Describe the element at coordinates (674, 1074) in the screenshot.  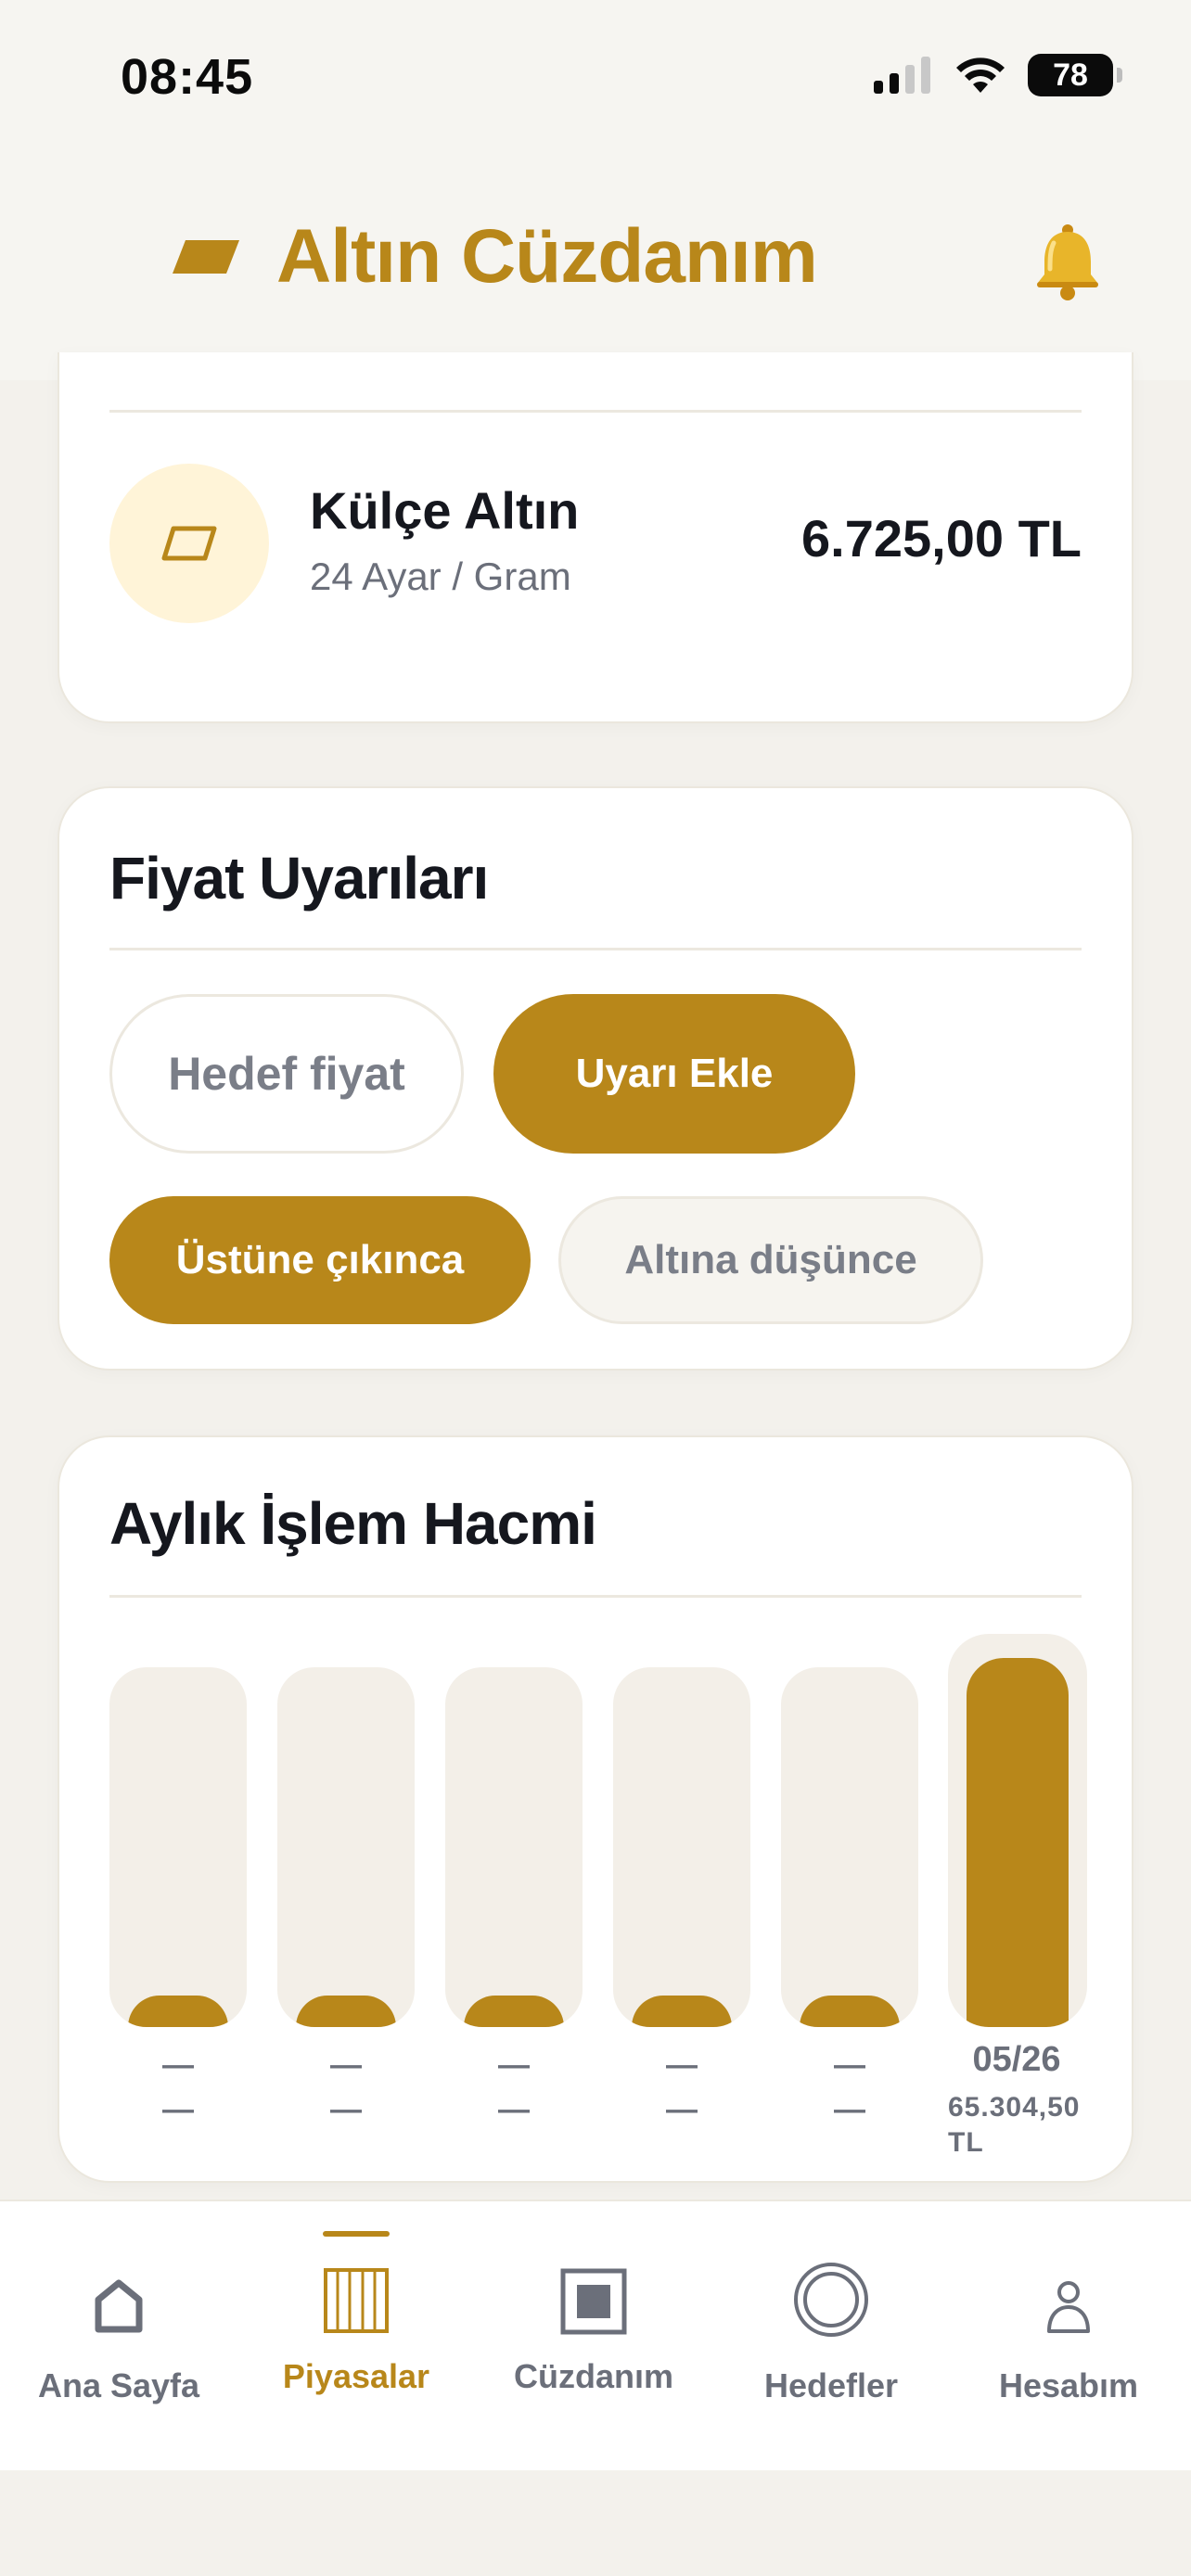
I see `add-alert-button: Uyarı Ekle` at that location.